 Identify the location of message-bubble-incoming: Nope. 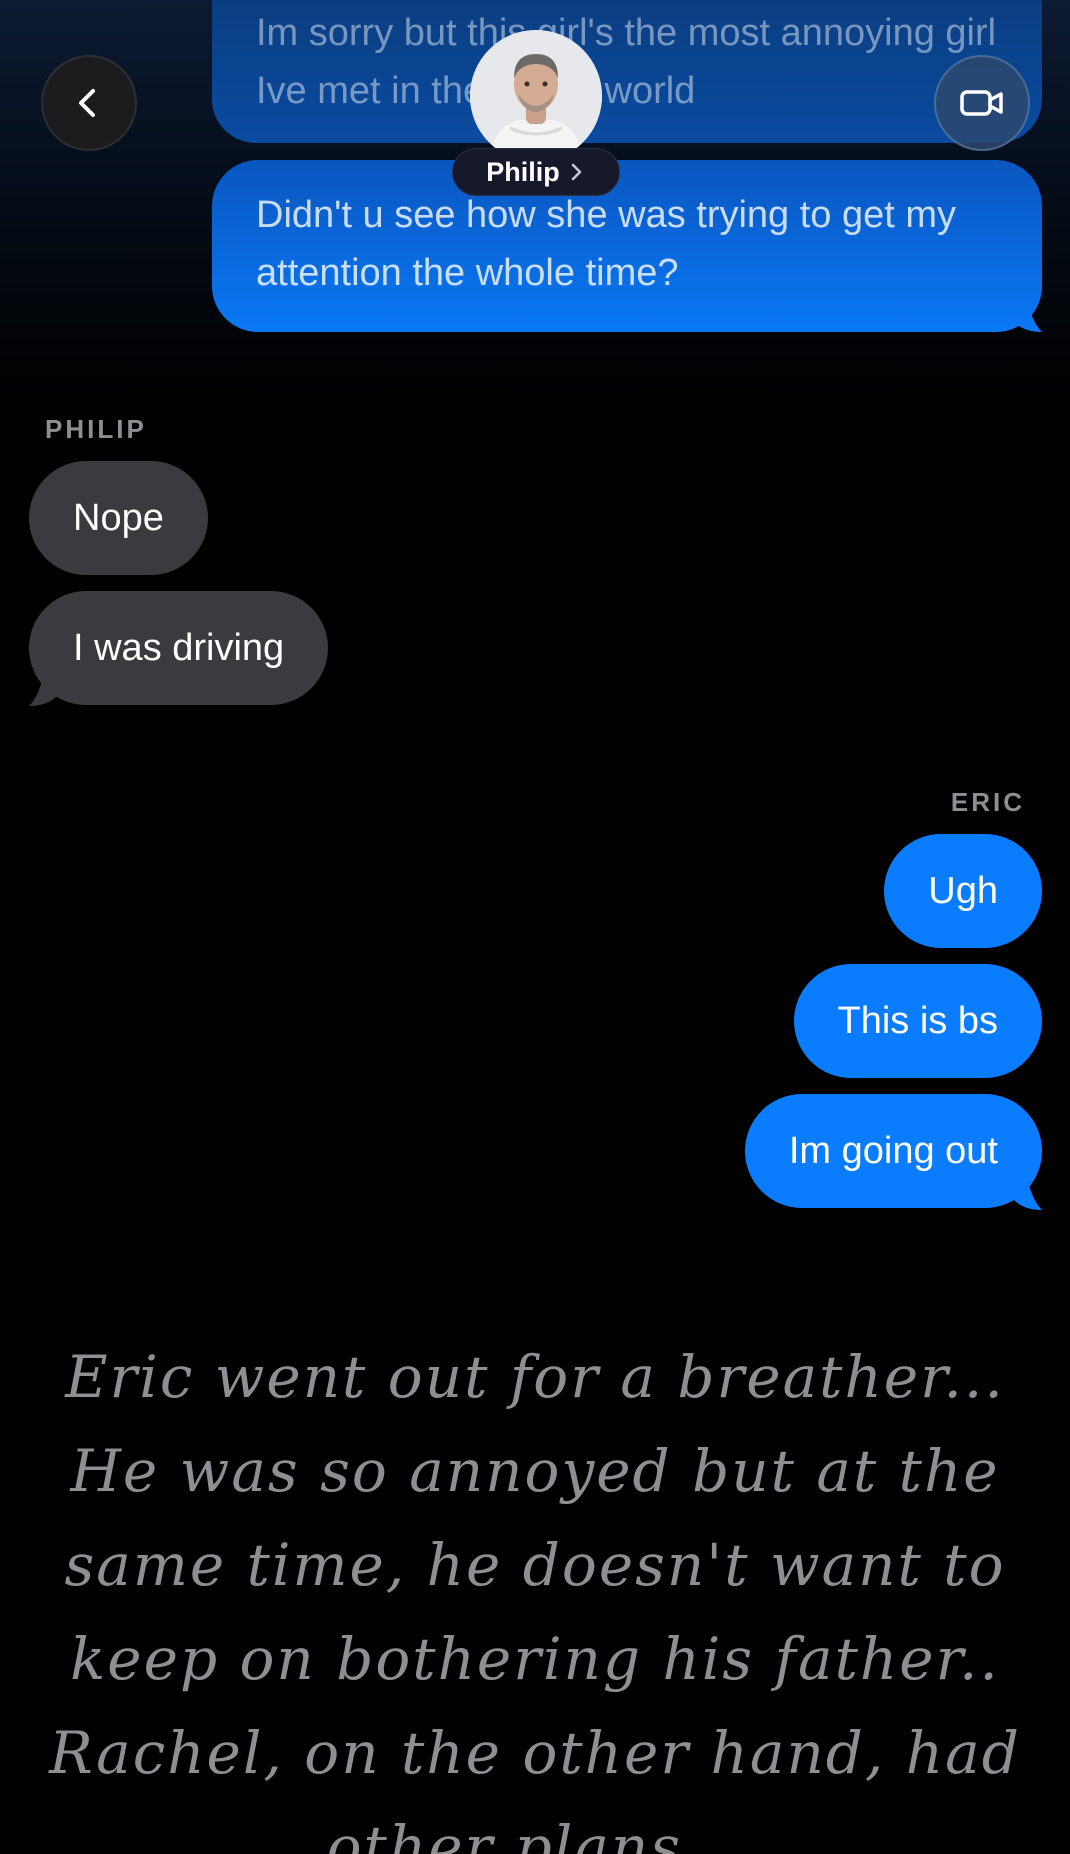
(118, 518).